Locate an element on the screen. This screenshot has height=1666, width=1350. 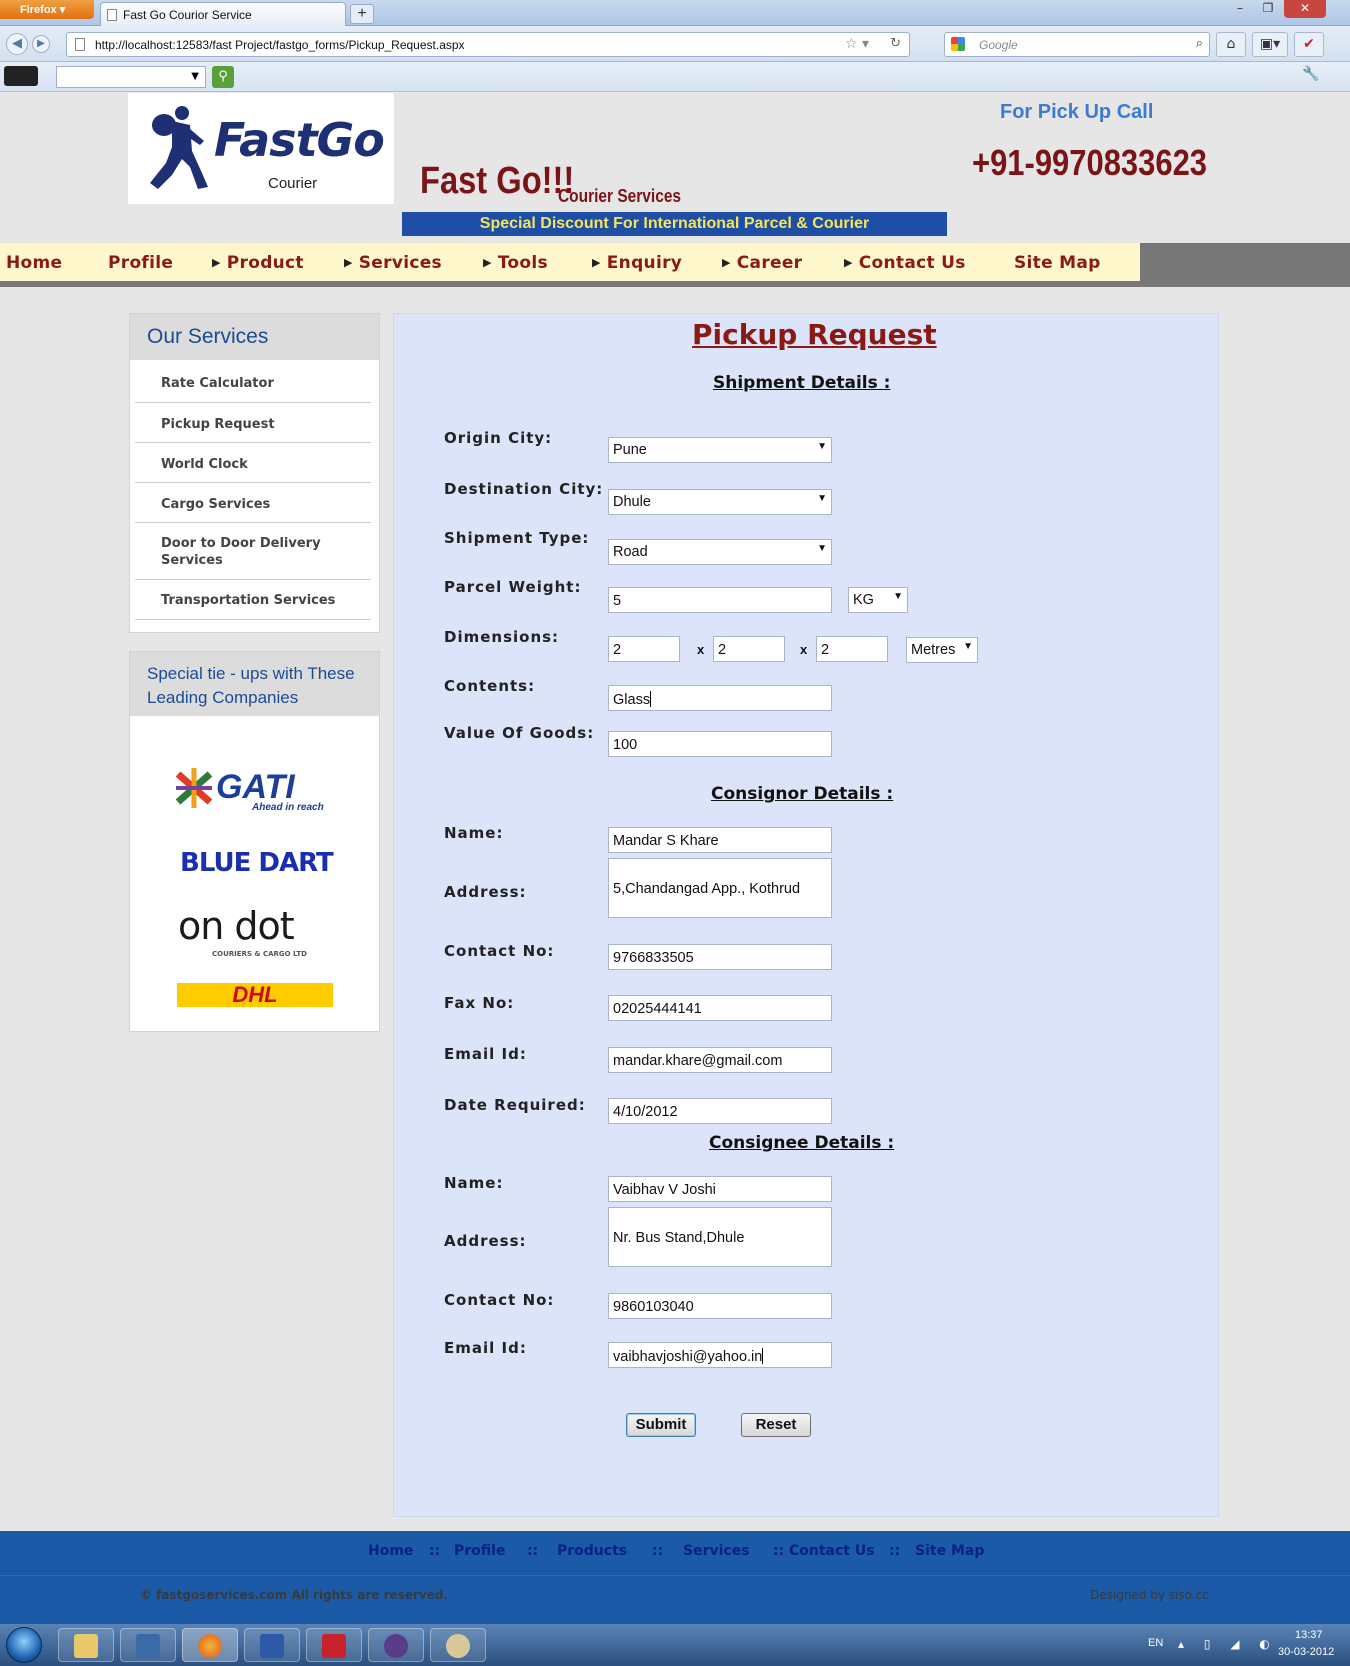
reset-button: Reset is located at coordinates (776, 1425).